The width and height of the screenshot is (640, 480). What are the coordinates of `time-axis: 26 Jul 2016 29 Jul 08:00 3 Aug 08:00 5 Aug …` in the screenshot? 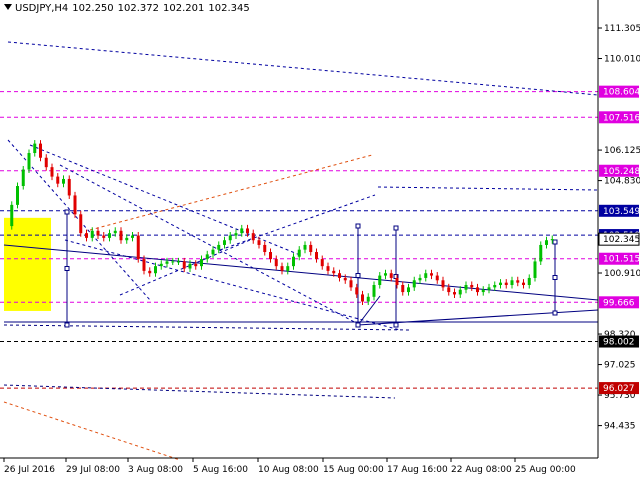 It's located at (289, 466).